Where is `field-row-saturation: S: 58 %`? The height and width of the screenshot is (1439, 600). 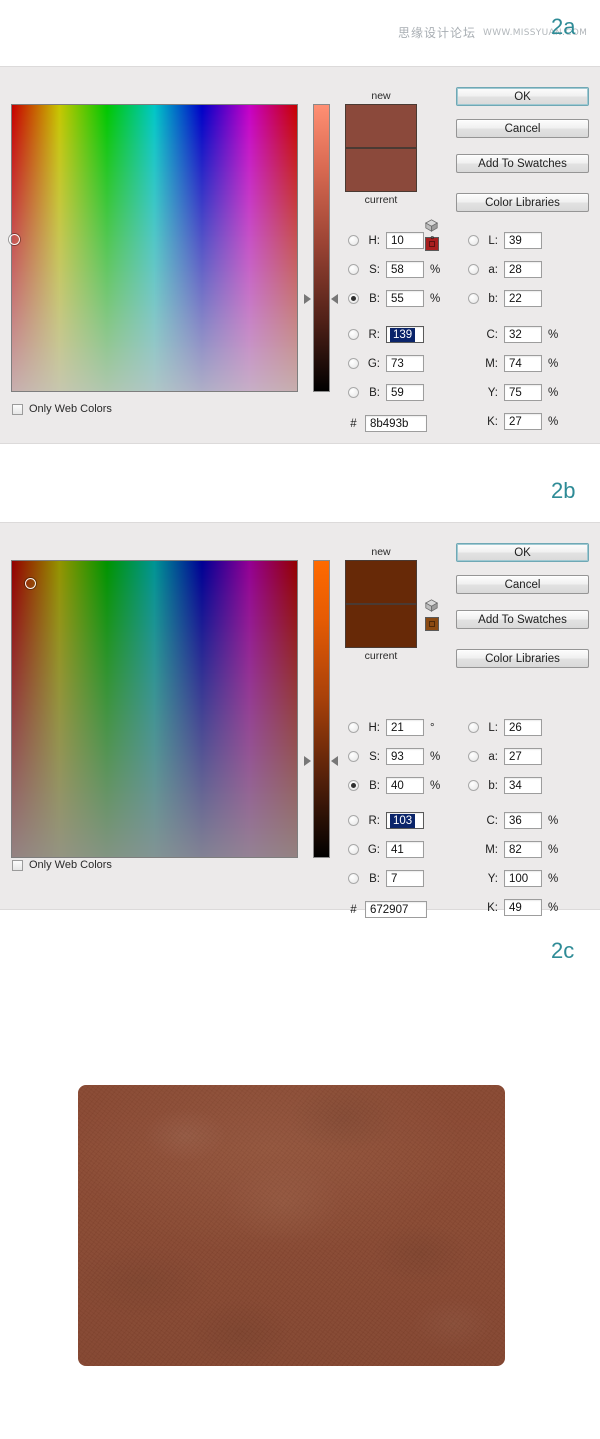
field-row-saturation: S: 58 % is located at coordinates (394, 269).